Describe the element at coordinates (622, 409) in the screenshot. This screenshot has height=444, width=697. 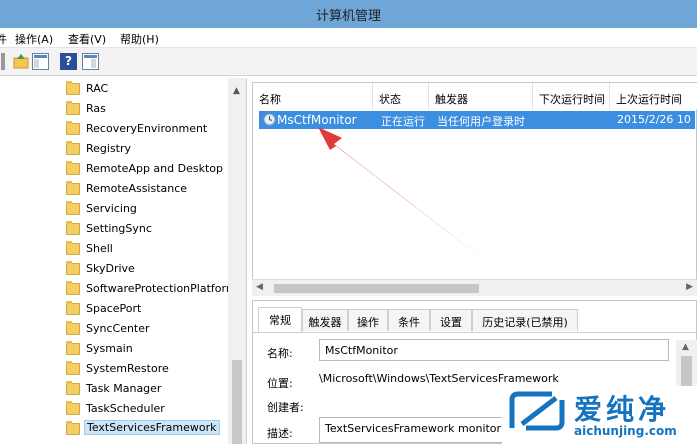
I see `watermark-brand: 爱纯净` at that location.